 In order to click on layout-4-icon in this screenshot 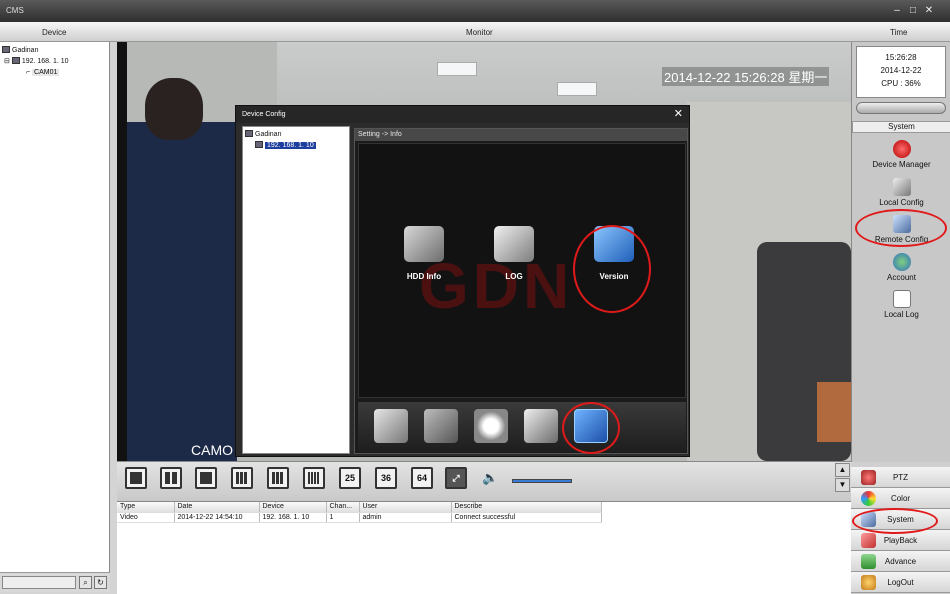, I will do `click(171, 478)`.